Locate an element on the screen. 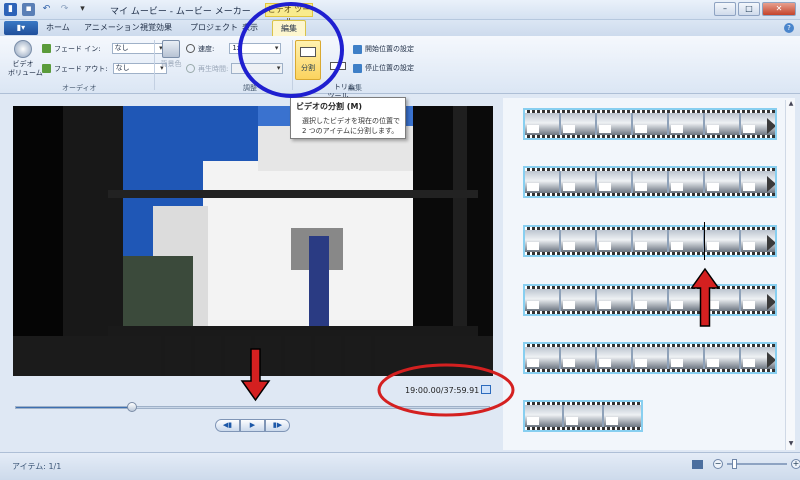  duration-combo is located at coordinates (257, 68).